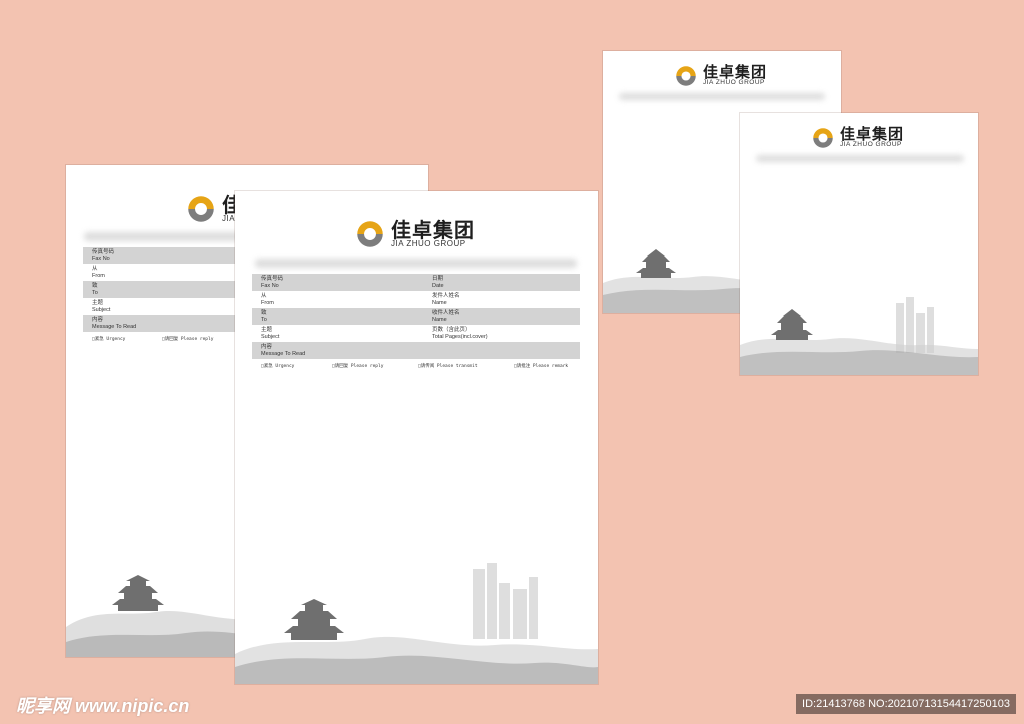 This screenshot has height=724, width=1024. I want to click on form-row: 内容 Message To Read, so click(416, 350).